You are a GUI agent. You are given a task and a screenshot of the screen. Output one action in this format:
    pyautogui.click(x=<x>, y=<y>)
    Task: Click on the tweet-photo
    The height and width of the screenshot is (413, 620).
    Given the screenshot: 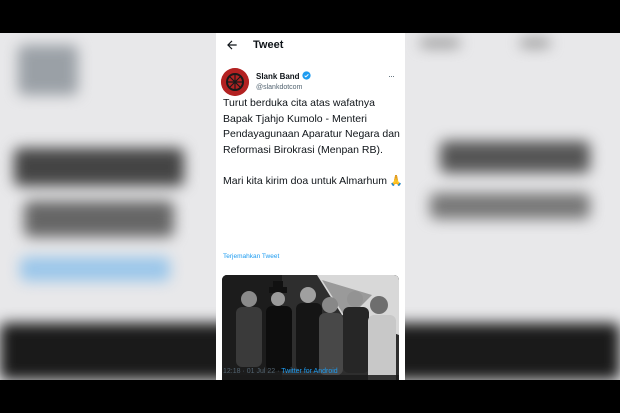 What is the action you would take?
    pyautogui.click(x=310, y=327)
    